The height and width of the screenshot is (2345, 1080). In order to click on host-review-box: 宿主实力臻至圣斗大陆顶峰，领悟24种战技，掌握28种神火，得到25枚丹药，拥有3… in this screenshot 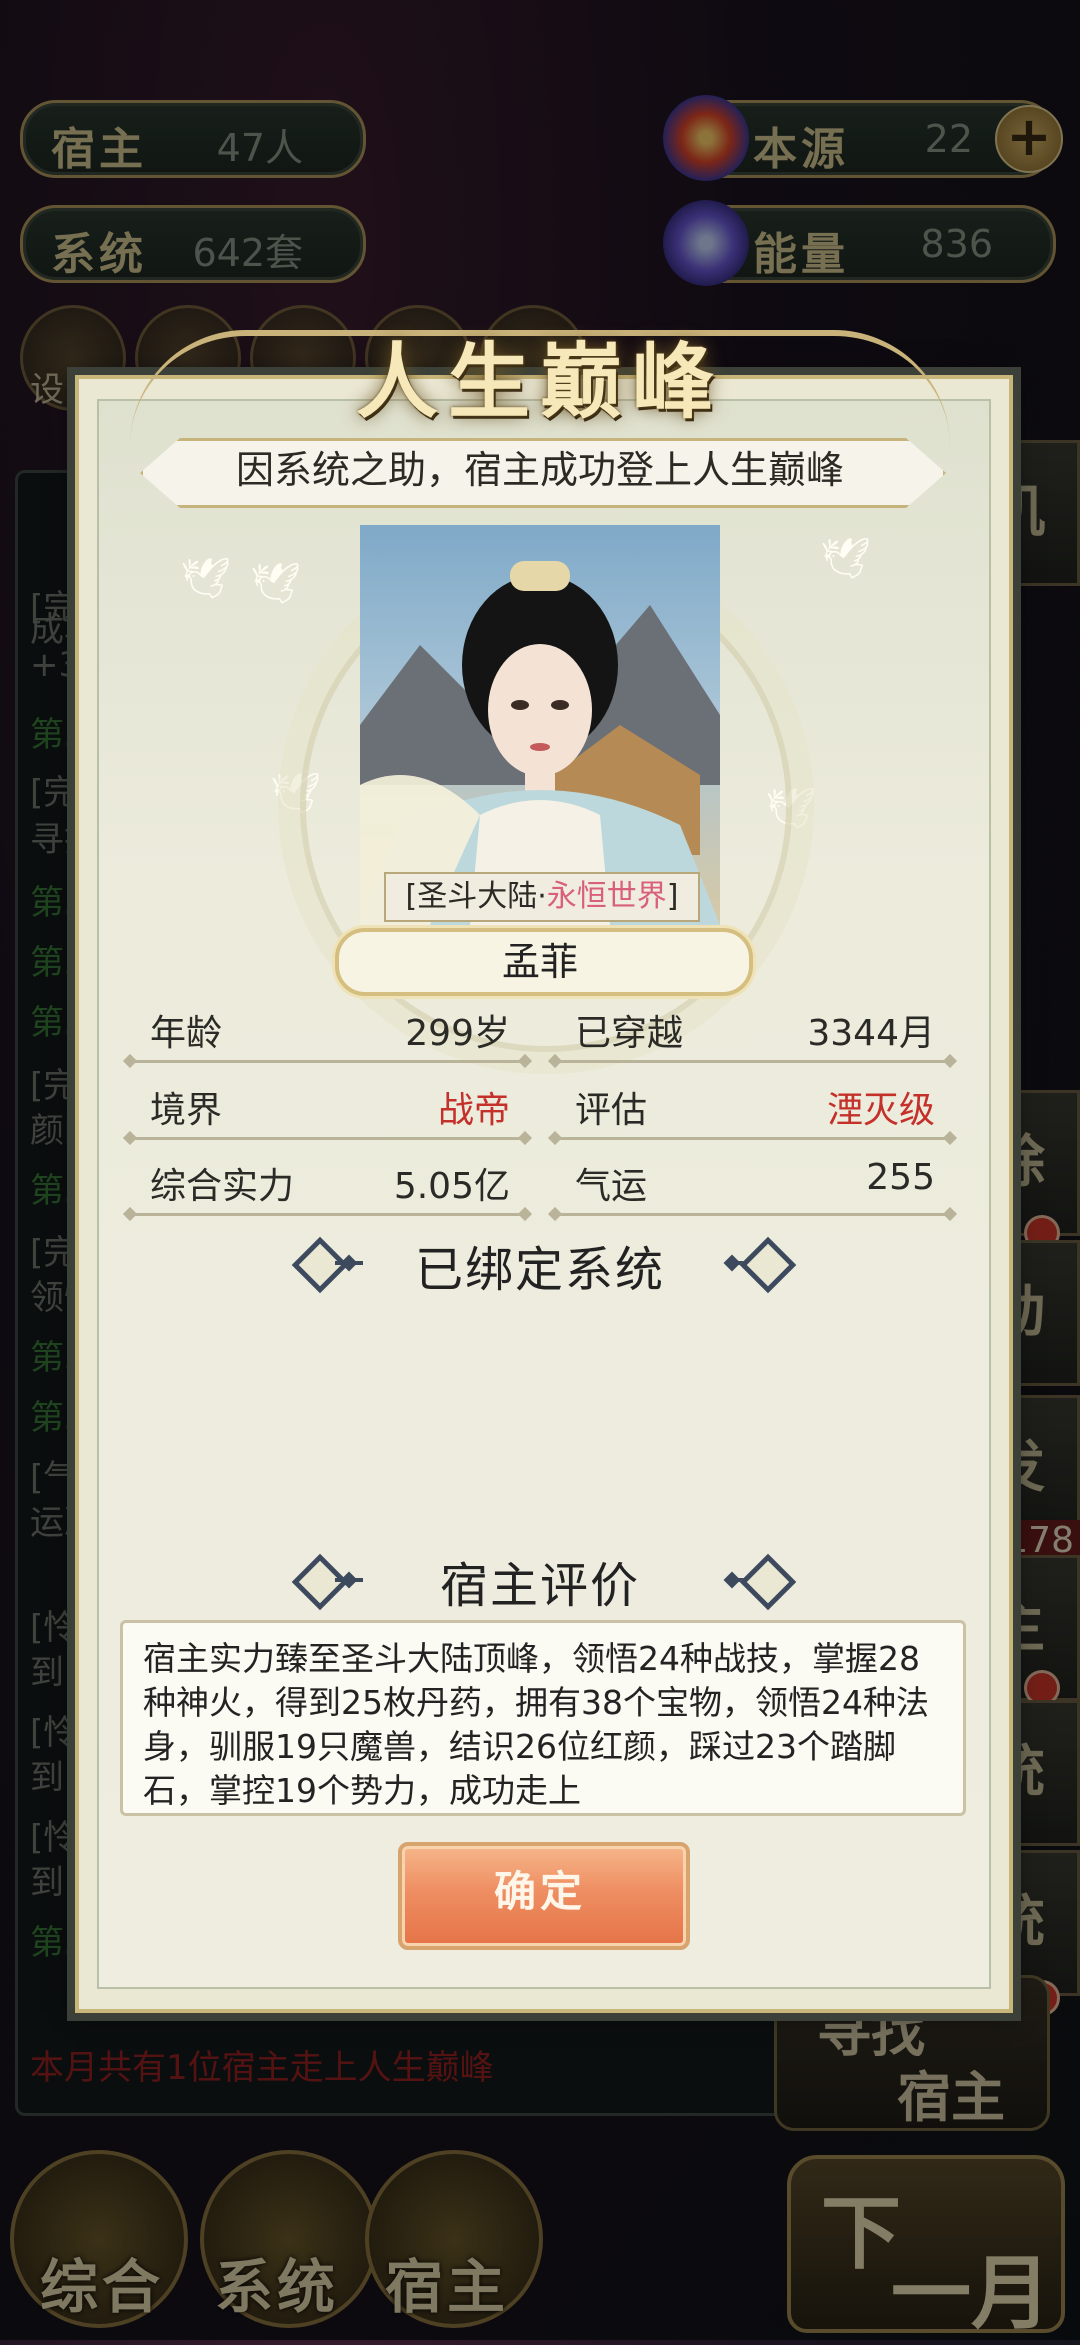, I will do `click(543, 1718)`.